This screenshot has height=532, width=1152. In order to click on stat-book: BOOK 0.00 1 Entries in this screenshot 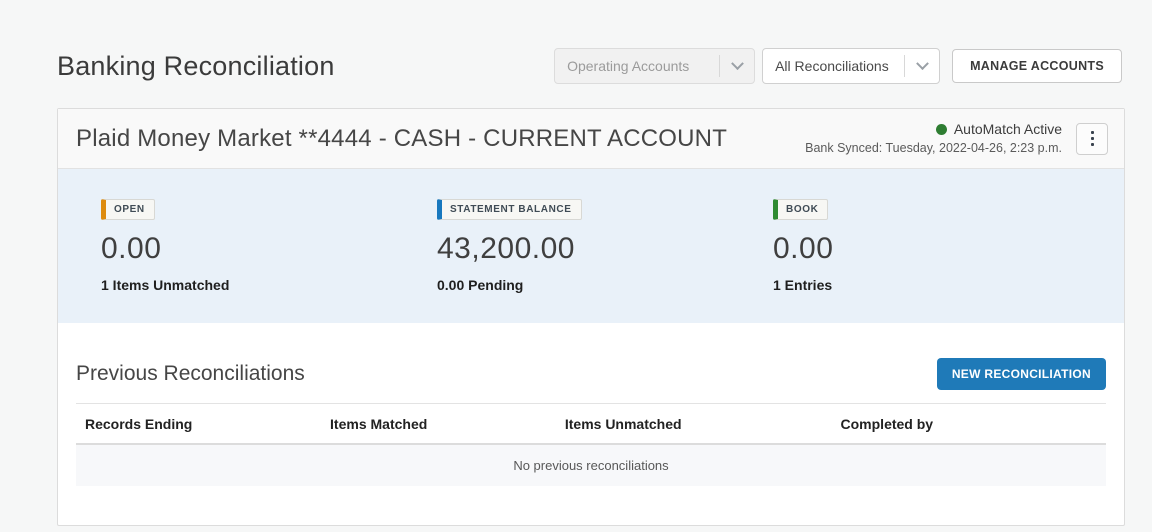, I will do `click(941, 261)`.